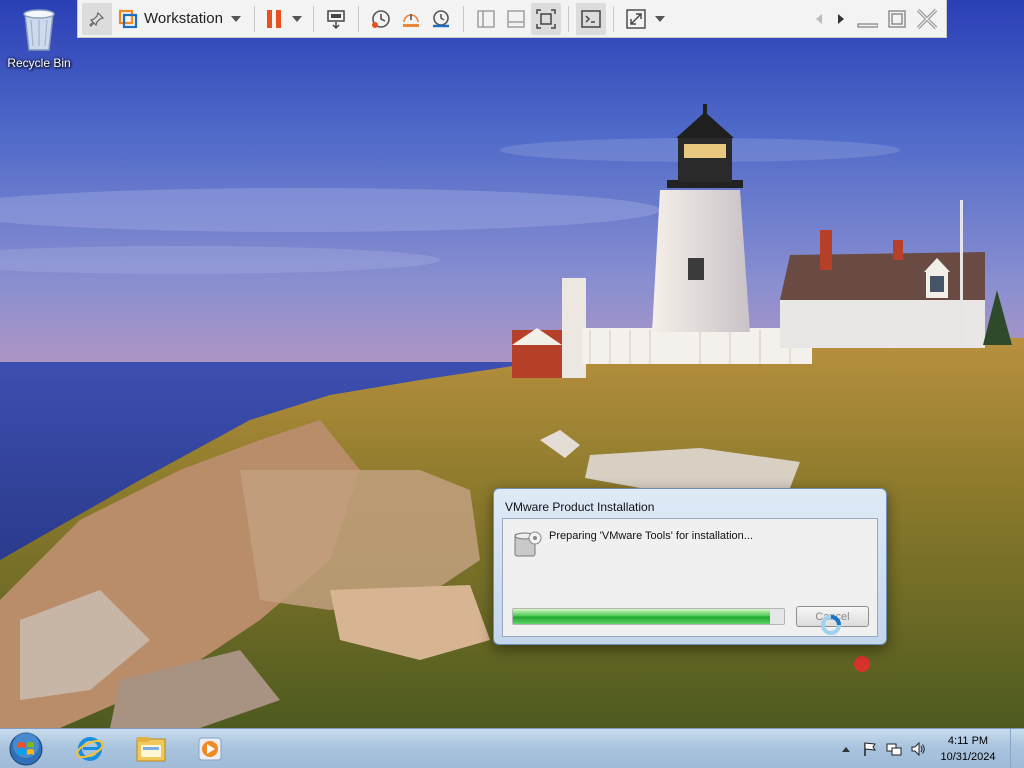 This screenshot has height=768, width=1024. What do you see at coordinates (580, 507) in the screenshot?
I see `dialog-title: VMware Product Installation` at bounding box center [580, 507].